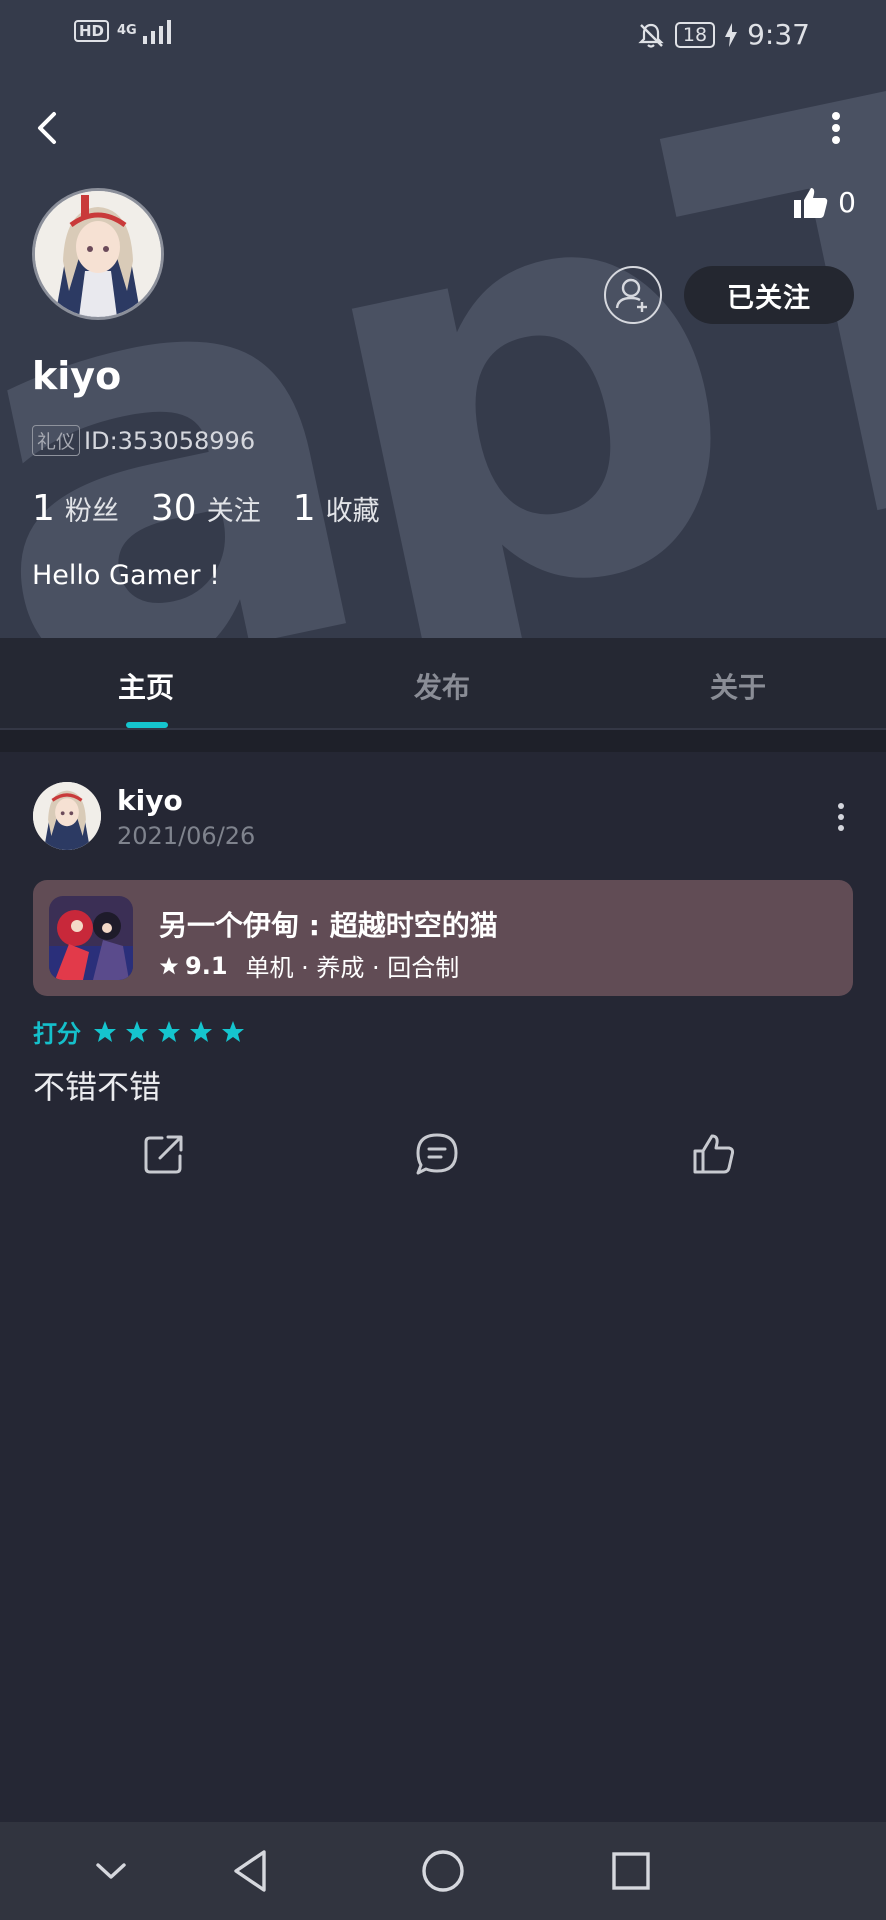  I want to click on stat-favorites: 1 收藏, so click(336, 508).